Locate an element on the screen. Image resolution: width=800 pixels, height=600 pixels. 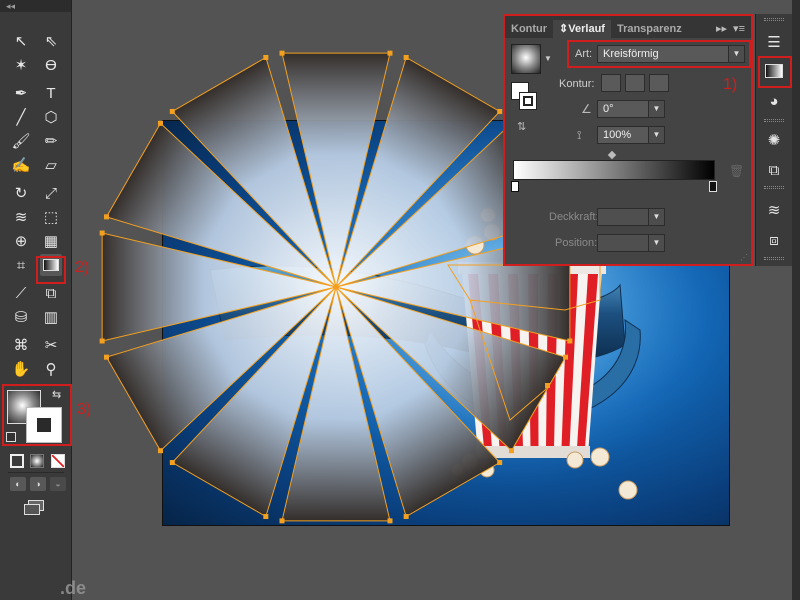
gradient-stop-start is located at coordinates (515, 186).